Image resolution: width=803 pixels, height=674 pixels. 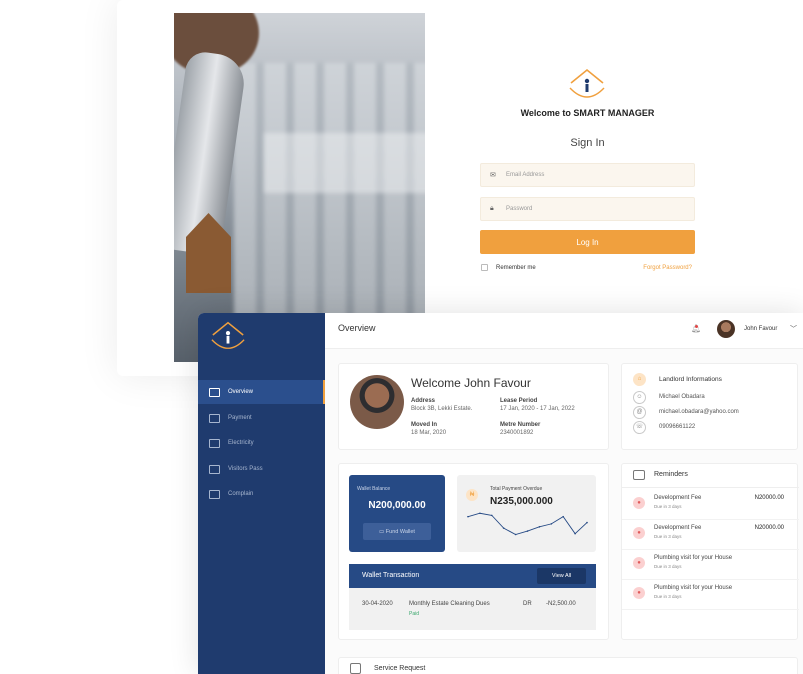 What do you see at coordinates (493, 175) in the screenshot?
I see `mail-icon: ✉` at bounding box center [493, 175].